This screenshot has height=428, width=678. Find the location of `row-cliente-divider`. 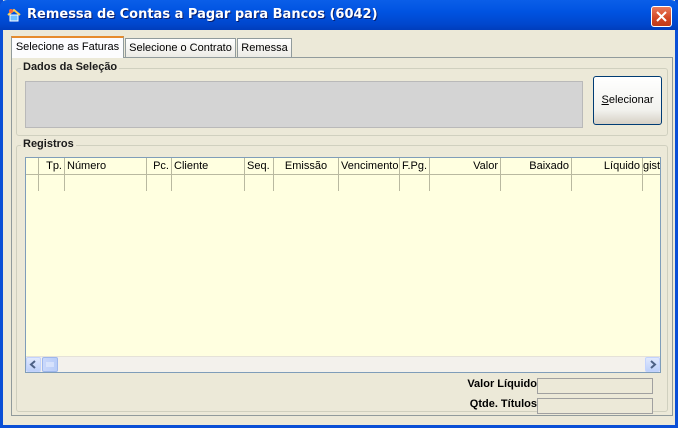

row-cliente-divider is located at coordinates (208, 183).